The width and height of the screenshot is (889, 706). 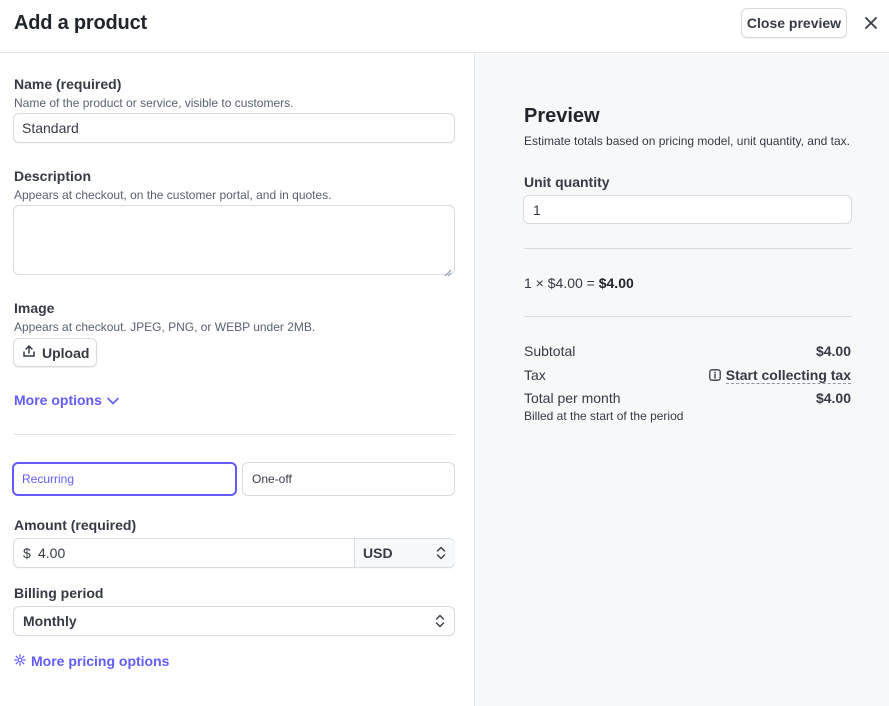 What do you see at coordinates (604, 416) in the screenshot?
I see `billing-note: Billed at the start of the period` at bounding box center [604, 416].